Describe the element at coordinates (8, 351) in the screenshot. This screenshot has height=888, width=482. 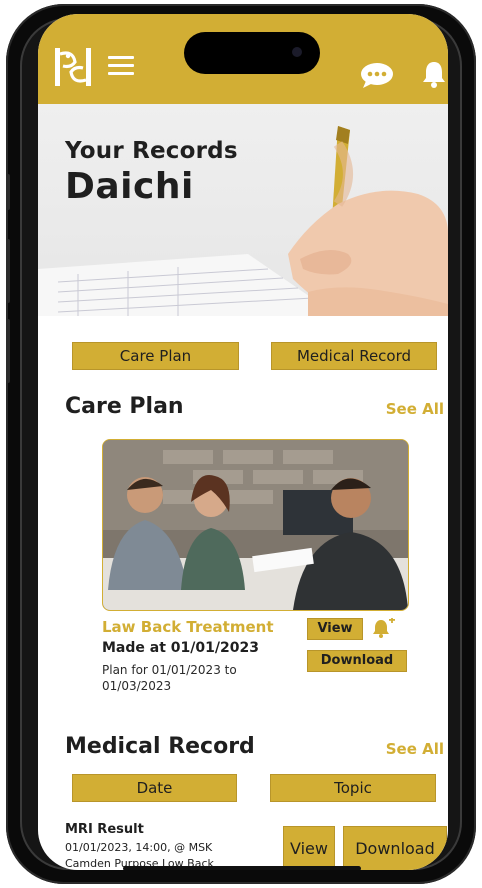
I see `side-button-volume-down` at that location.